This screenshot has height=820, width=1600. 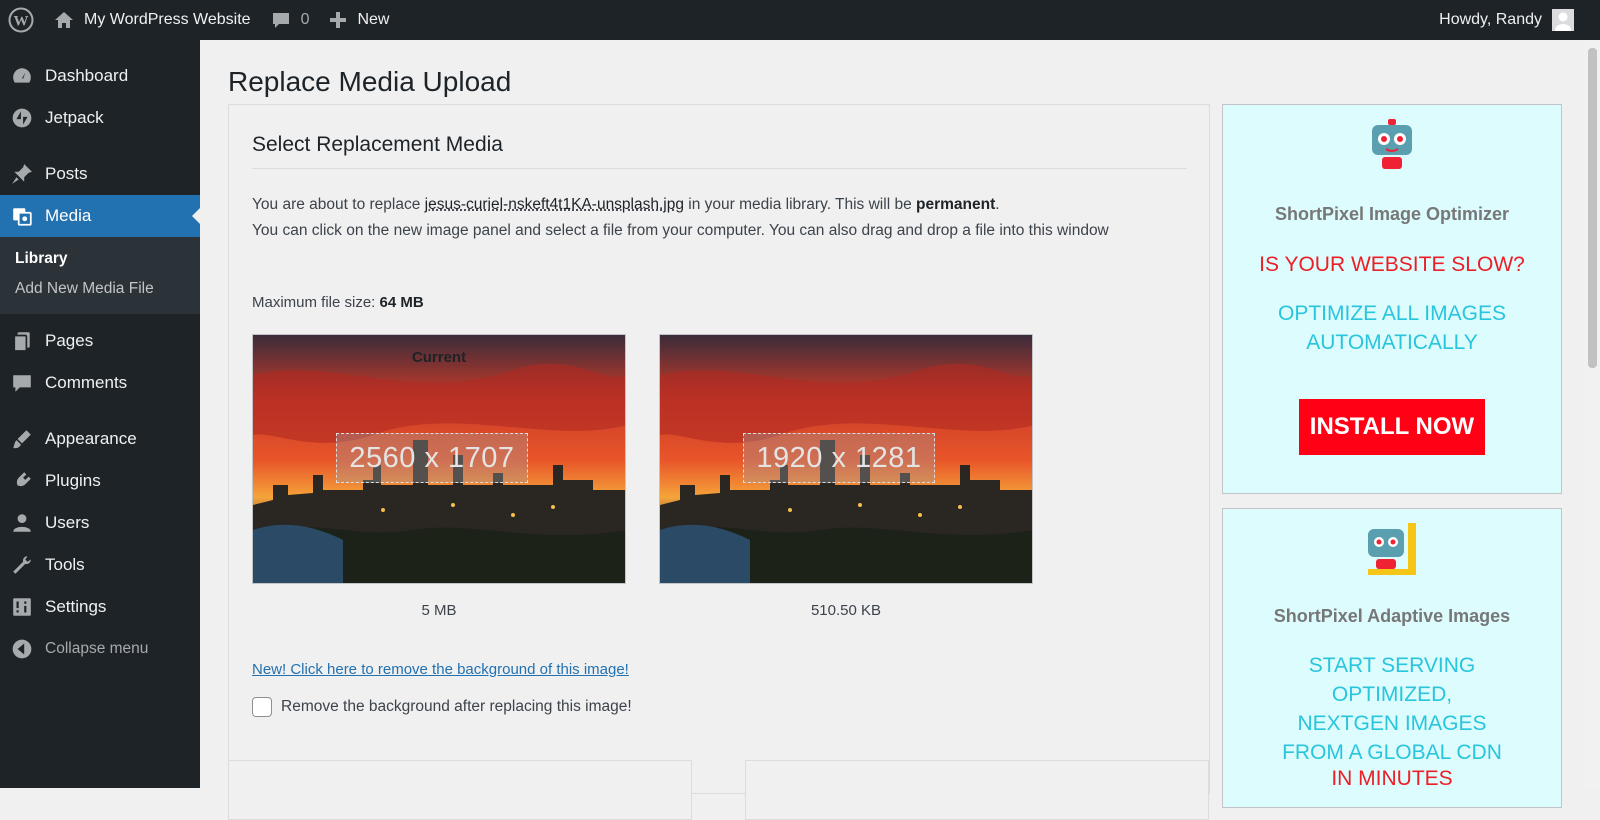 What do you see at coordinates (22, 118) in the screenshot?
I see `jetpack-icon` at bounding box center [22, 118].